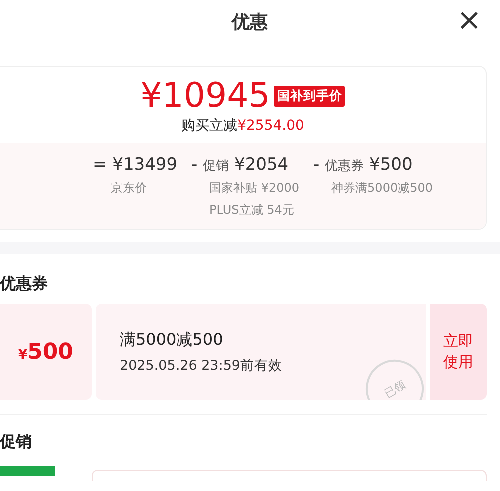 The width and height of the screenshot is (500, 491). What do you see at coordinates (458, 352) in the screenshot?
I see `use-now-button: 立即使用` at bounding box center [458, 352].